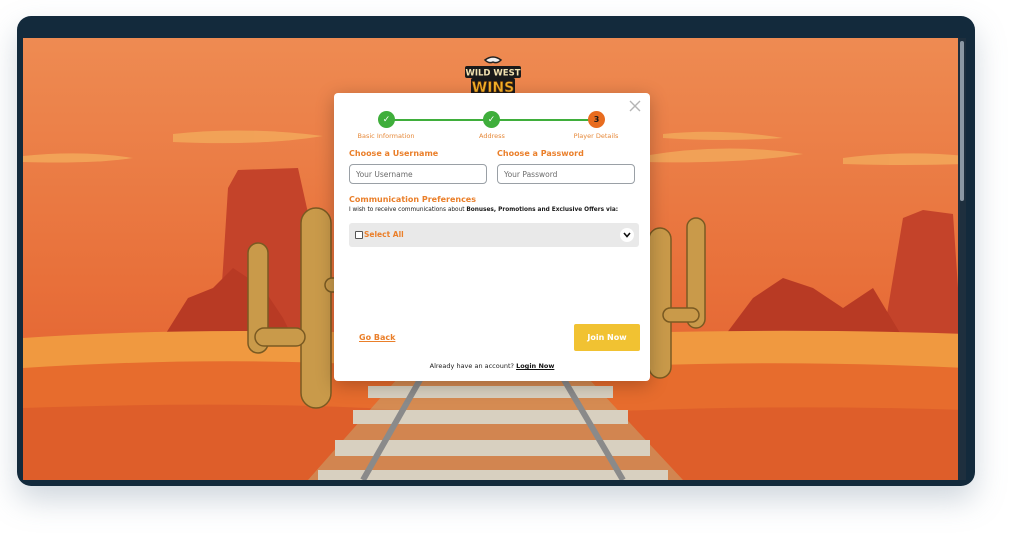 The image size is (1024, 534). I want to click on logo-line1: WILD WEST, so click(492, 74).